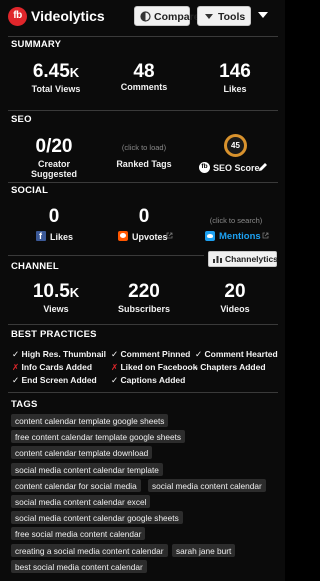  I want to click on tag-chip: content calendar template google sheets, so click(90, 420).